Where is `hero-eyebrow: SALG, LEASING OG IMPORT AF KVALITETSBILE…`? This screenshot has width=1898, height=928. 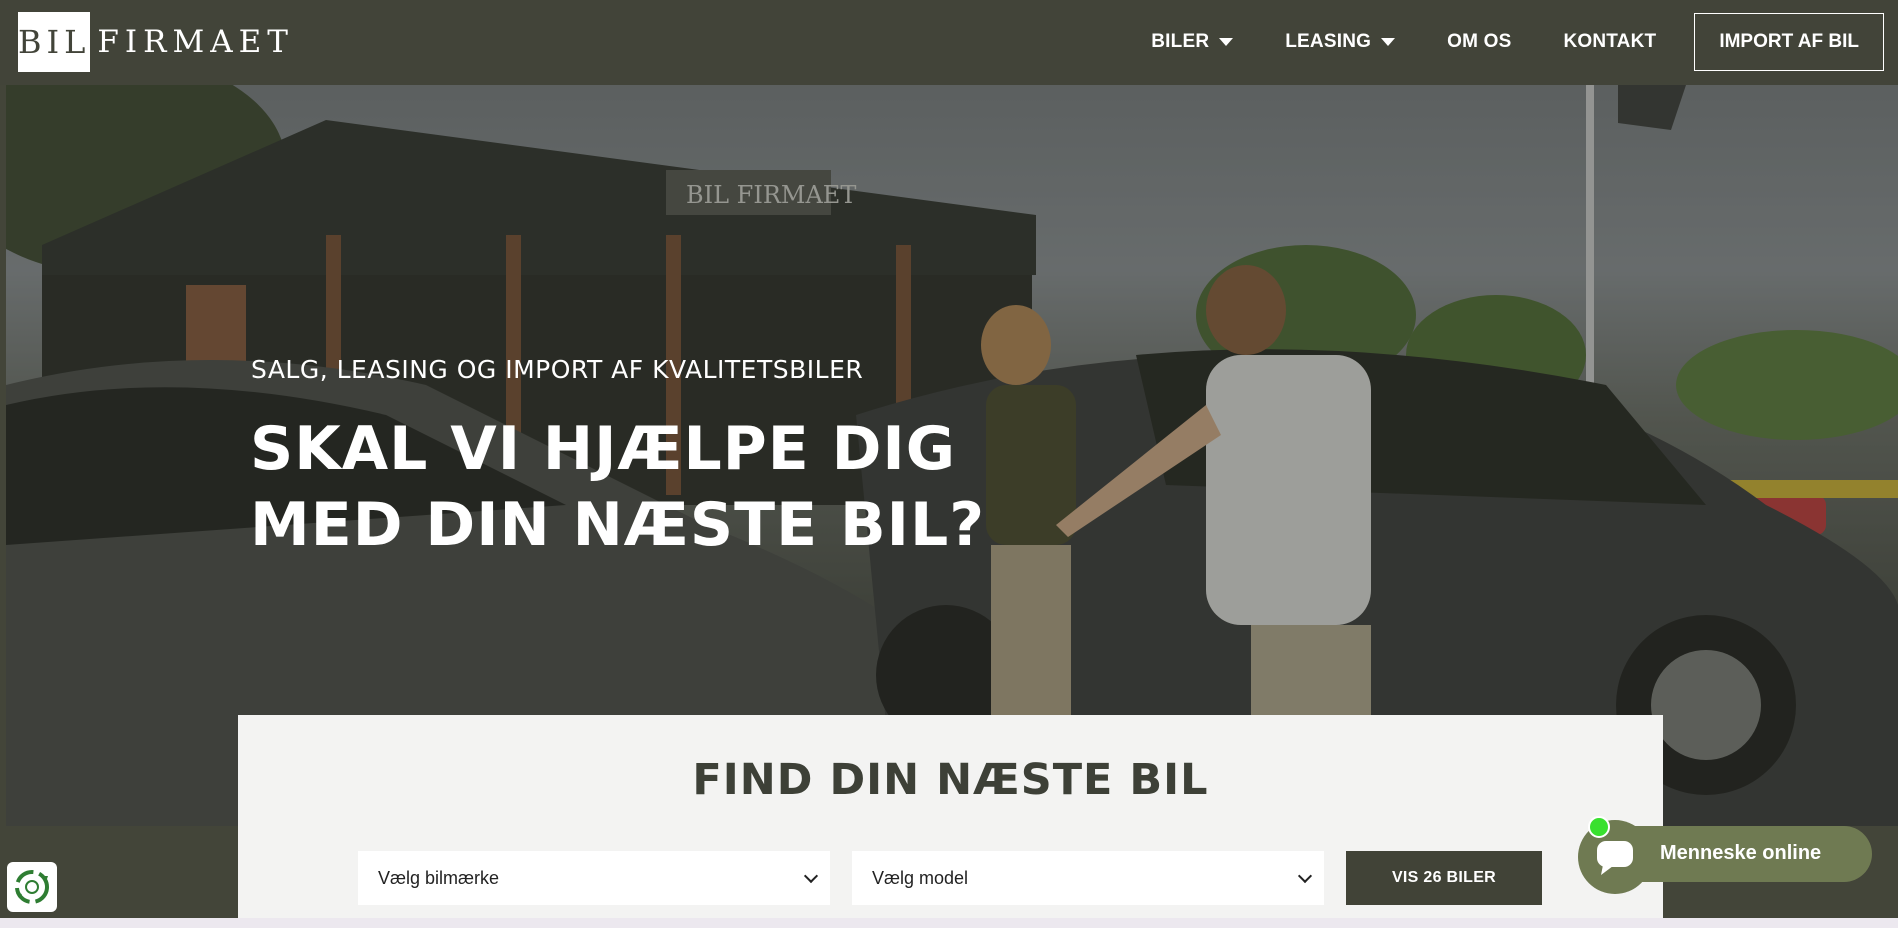 hero-eyebrow: SALG, LEASING OG IMPORT AF KVALITETSBILE… is located at coordinates (557, 369).